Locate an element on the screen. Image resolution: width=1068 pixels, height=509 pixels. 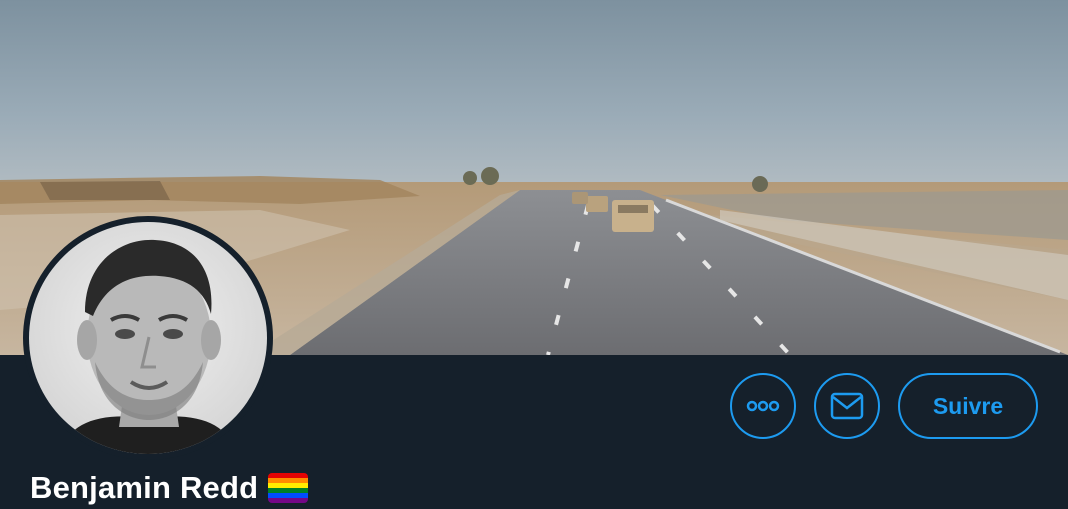
display-name-row: Benjamin Redd is located at coordinates (169, 488).